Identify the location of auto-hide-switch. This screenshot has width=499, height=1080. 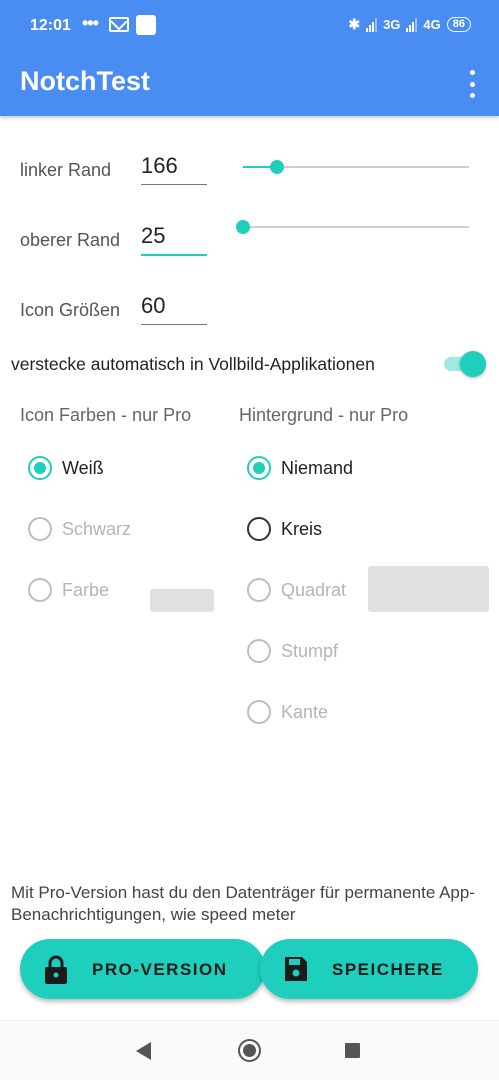
(465, 364).